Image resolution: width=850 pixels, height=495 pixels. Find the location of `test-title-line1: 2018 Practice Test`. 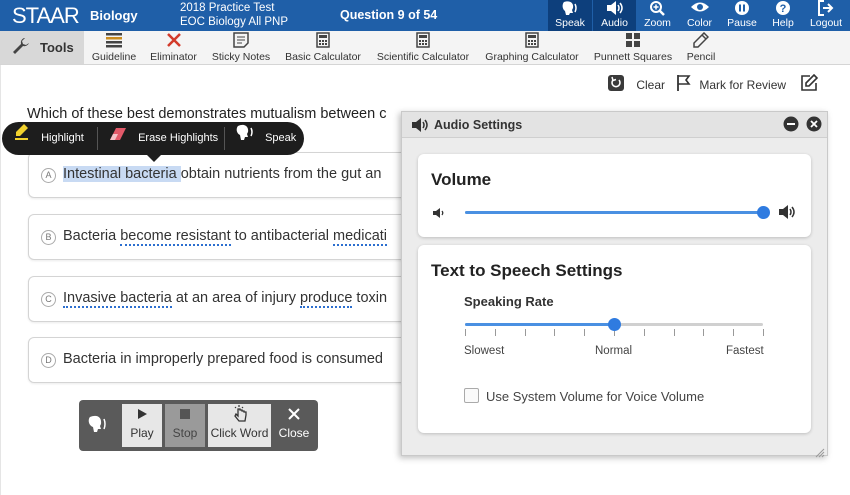

test-title-line1: 2018 Practice Test is located at coordinates (227, 8).